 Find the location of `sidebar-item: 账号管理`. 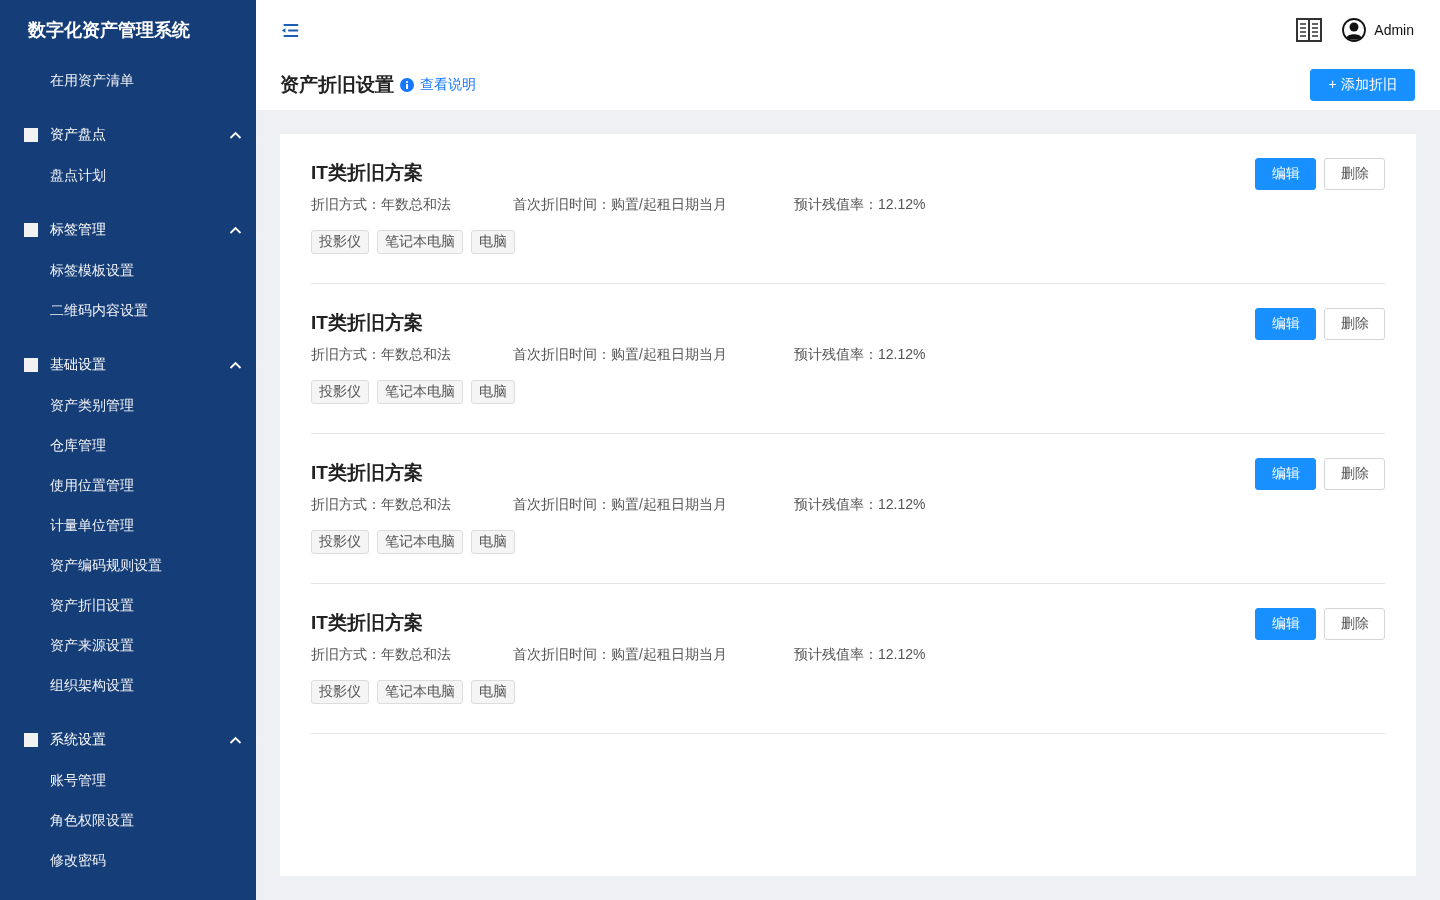

sidebar-item: 账号管理 is located at coordinates (53, 780).